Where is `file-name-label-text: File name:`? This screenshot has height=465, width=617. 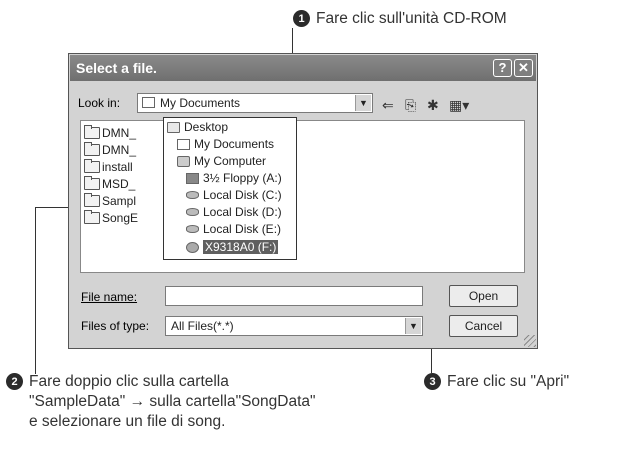
file-name-label-text: File name: is located at coordinates (109, 297).